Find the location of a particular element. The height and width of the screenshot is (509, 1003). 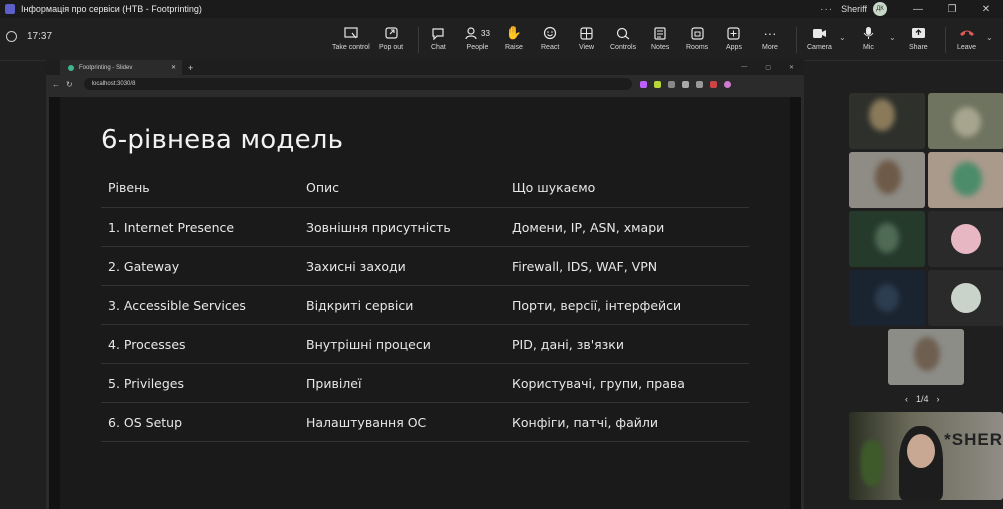

notes-label: Notes is located at coordinates (660, 47).